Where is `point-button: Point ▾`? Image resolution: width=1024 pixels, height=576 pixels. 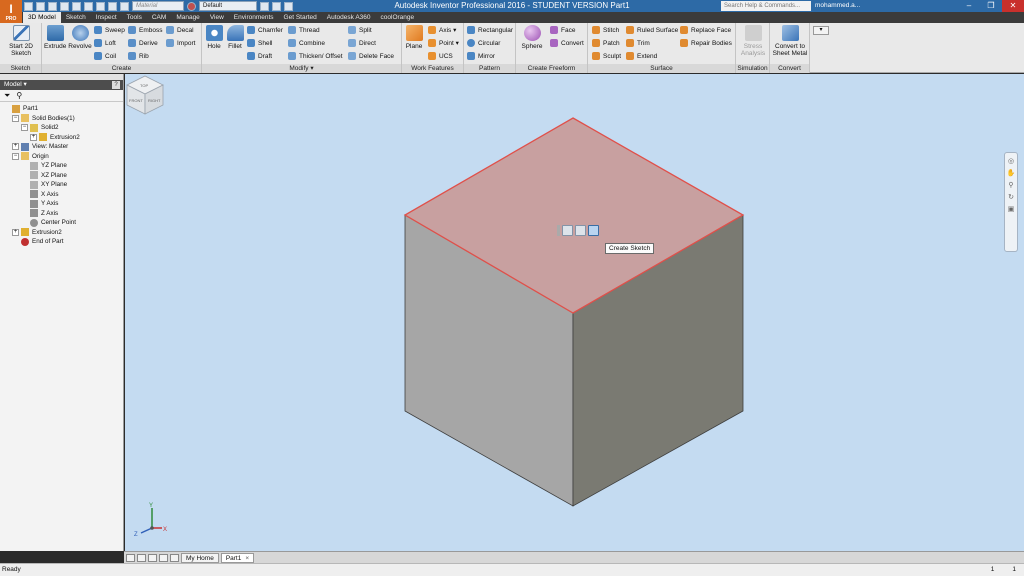
point-button: Point ▾ is located at coordinates (443, 43).